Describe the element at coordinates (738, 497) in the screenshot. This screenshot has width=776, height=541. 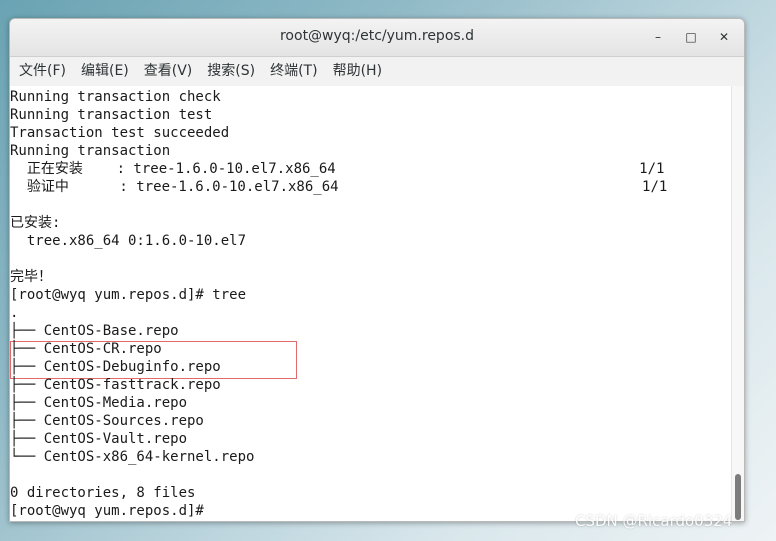
I see `scrollbar-thumb` at that location.